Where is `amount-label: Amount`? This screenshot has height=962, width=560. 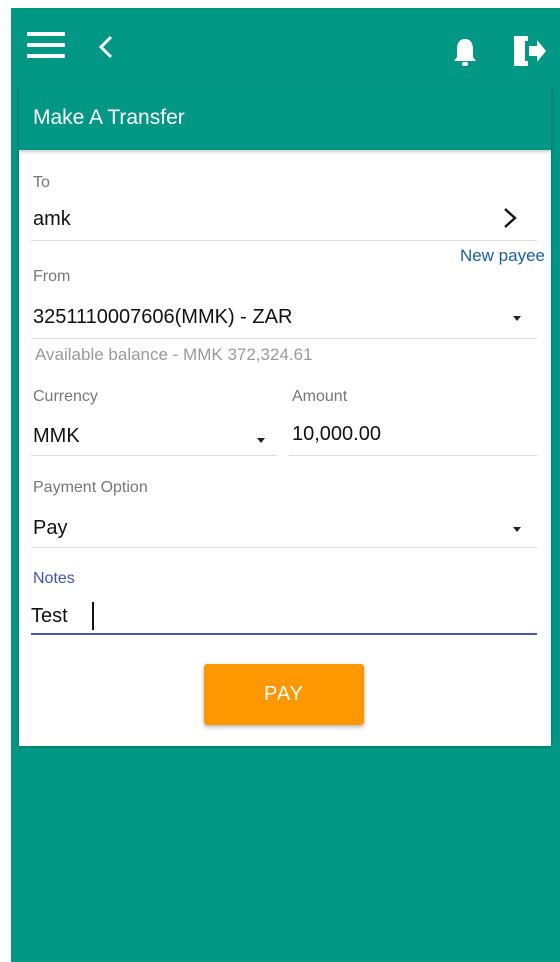 amount-label: Amount is located at coordinates (320, 396).